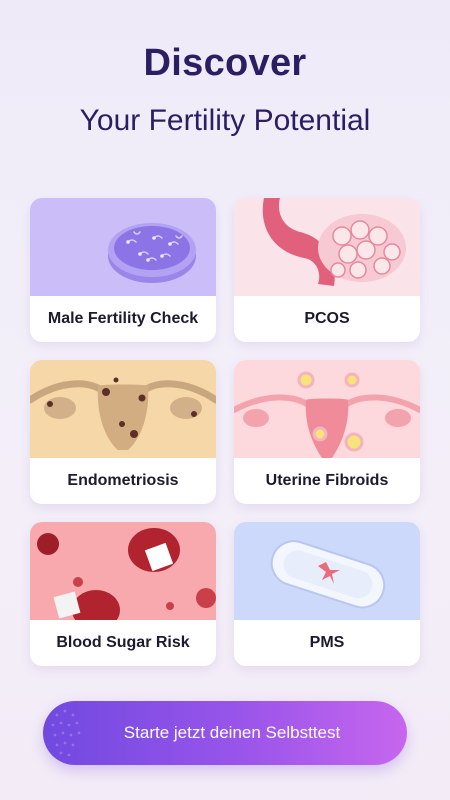 The width and height of the screenshot is (450, 800). Describe the element at coordinates (225, 63) in the screenshot. I see `page-title: Discover` at that location.